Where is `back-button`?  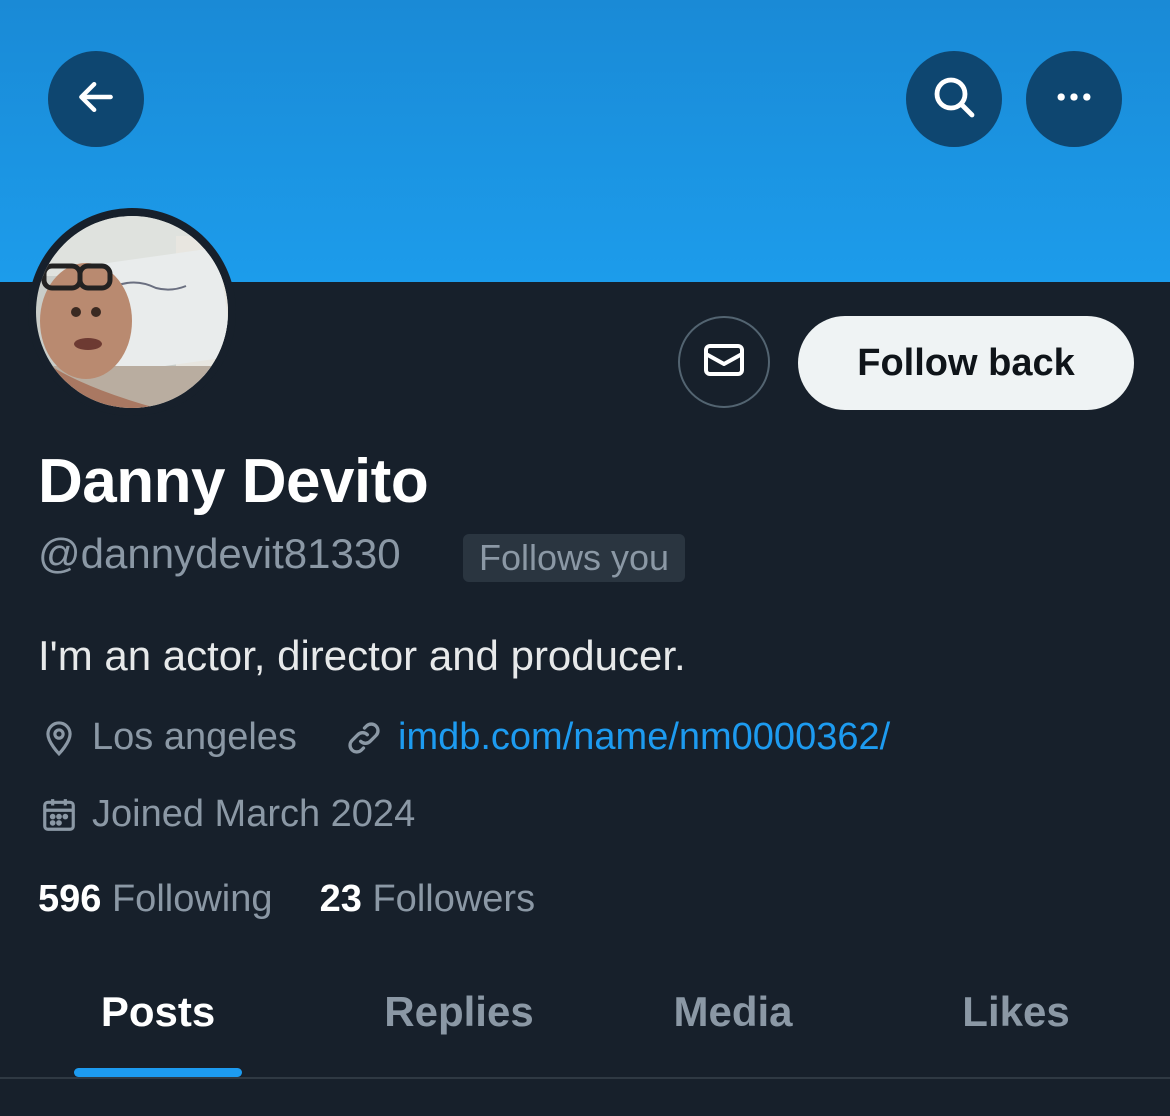
back-button is located at coordinates (96, 99).